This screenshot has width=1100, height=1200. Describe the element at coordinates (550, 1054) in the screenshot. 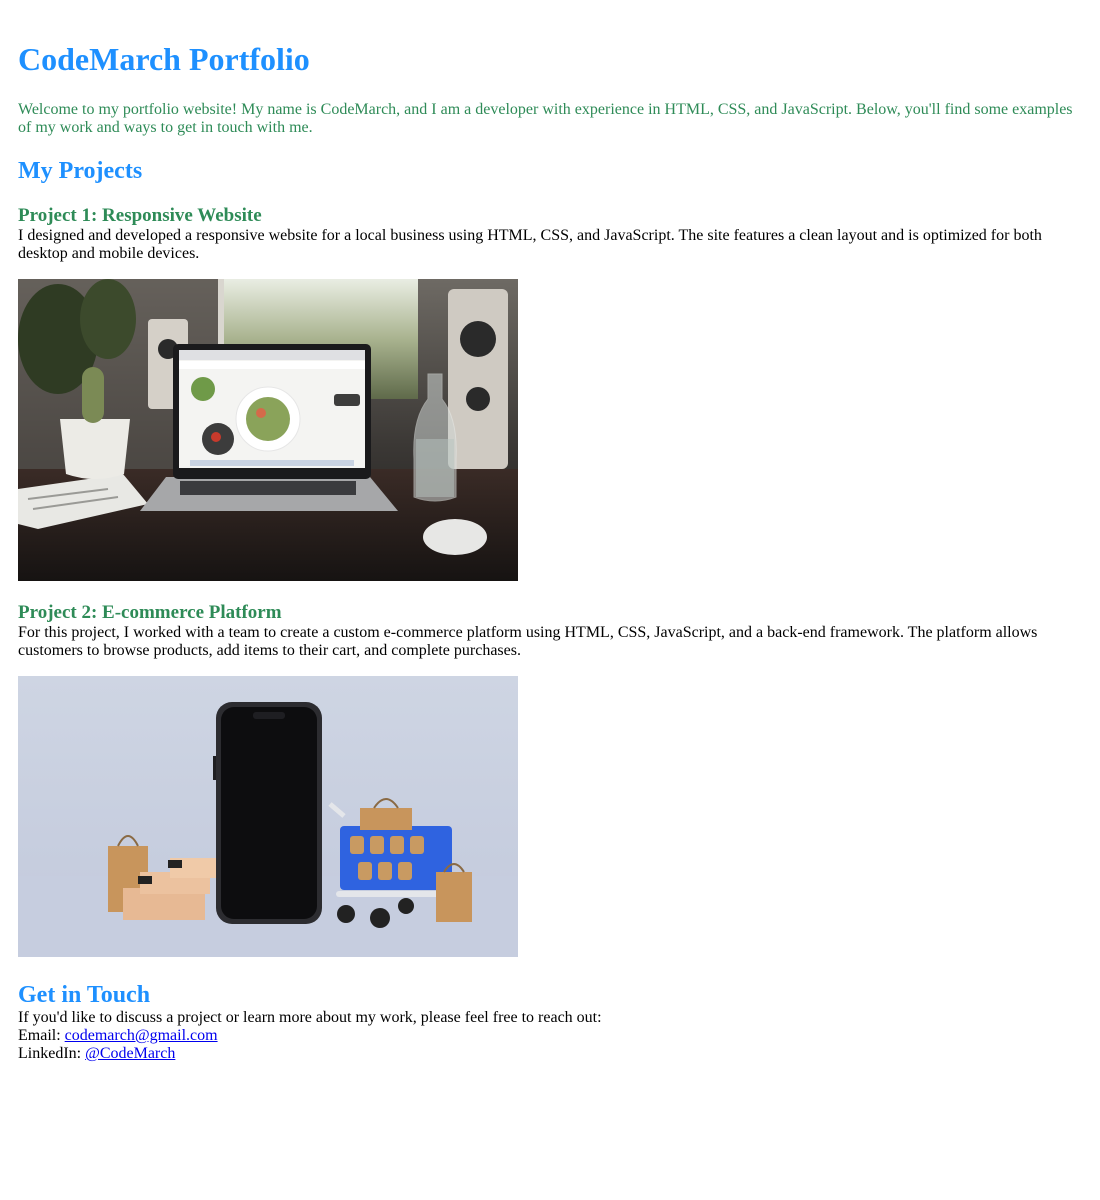

I see `linkedin-line: LinkedIn: @CodeMarch` at that location.